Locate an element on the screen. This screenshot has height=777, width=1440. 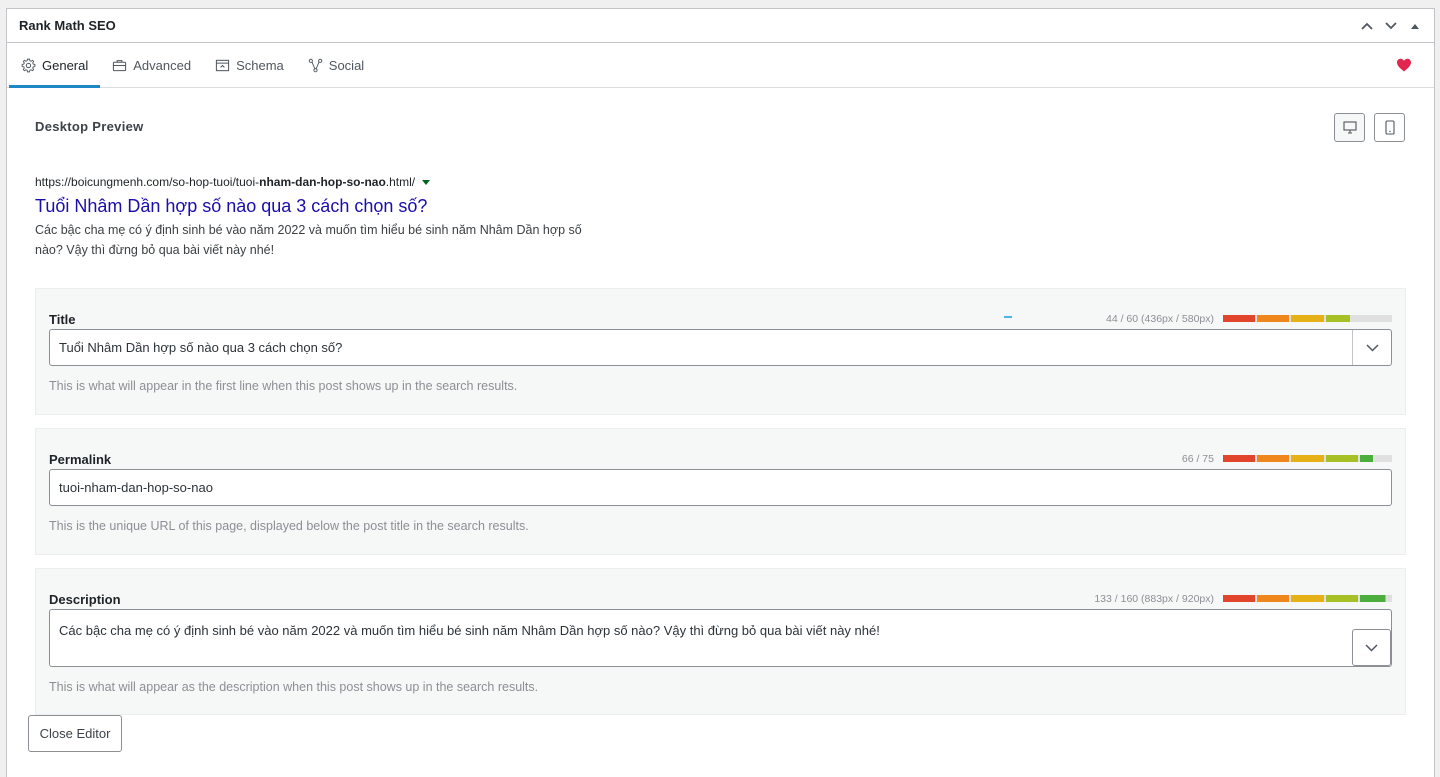
chevron-up-icon is located at coordinates (1367, 26).